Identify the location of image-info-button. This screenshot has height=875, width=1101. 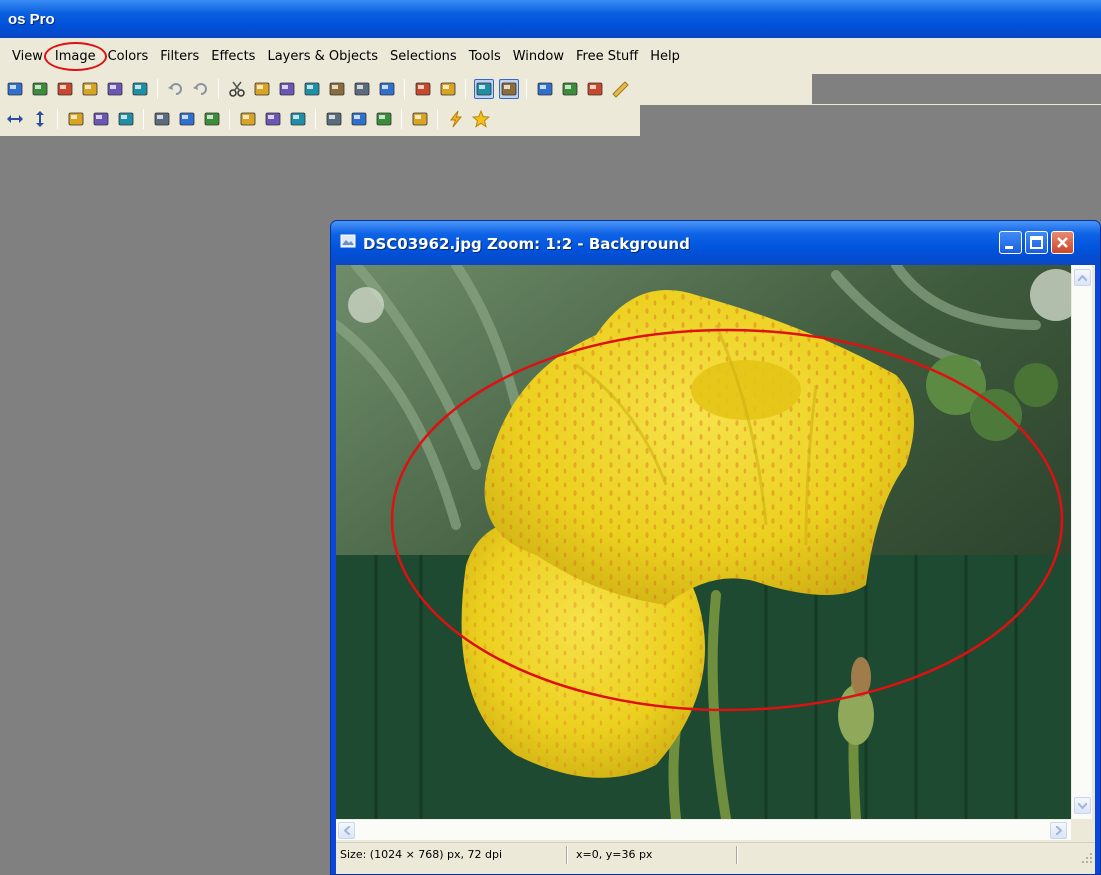
(448, 89).